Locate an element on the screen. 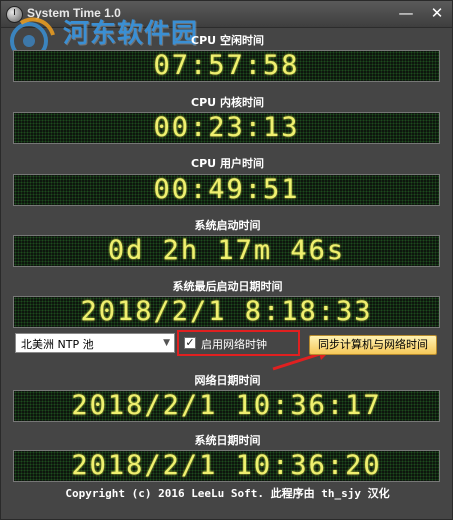 Image resolution: width=453 pixels, height=520 pixels. last-boot-display: 2018/2/1 8:18:33 is located at coordinates (226, 312).